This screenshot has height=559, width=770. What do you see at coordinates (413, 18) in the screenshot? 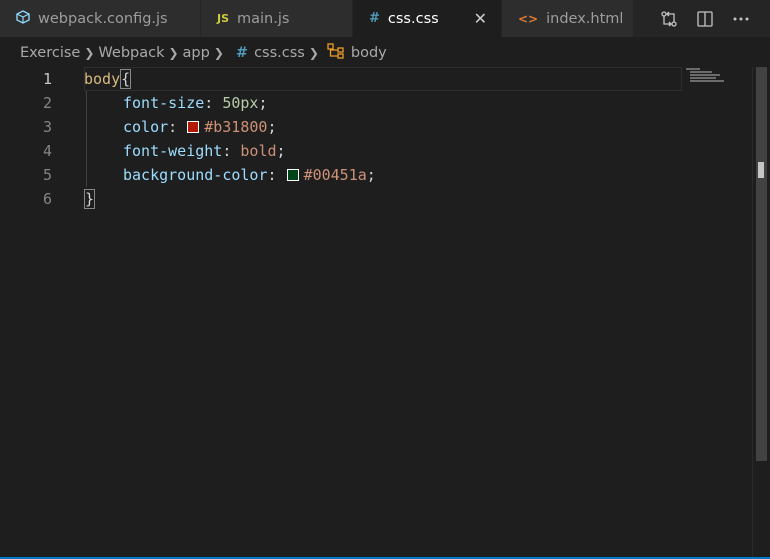
I see `tab-label: css.css` at bounding box center [413, 18].